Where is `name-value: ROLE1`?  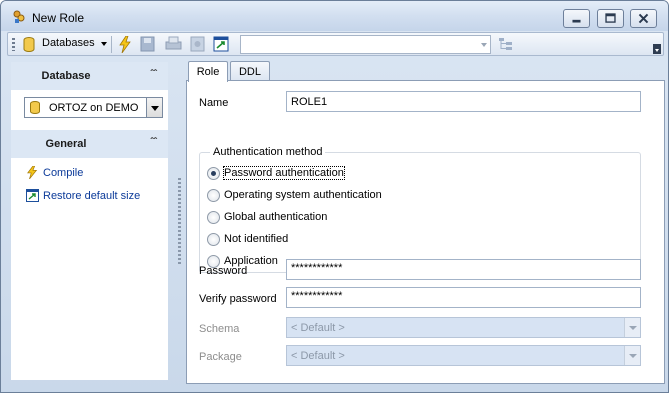 name-value: ROLE1 is located at coordinates (309, 102).